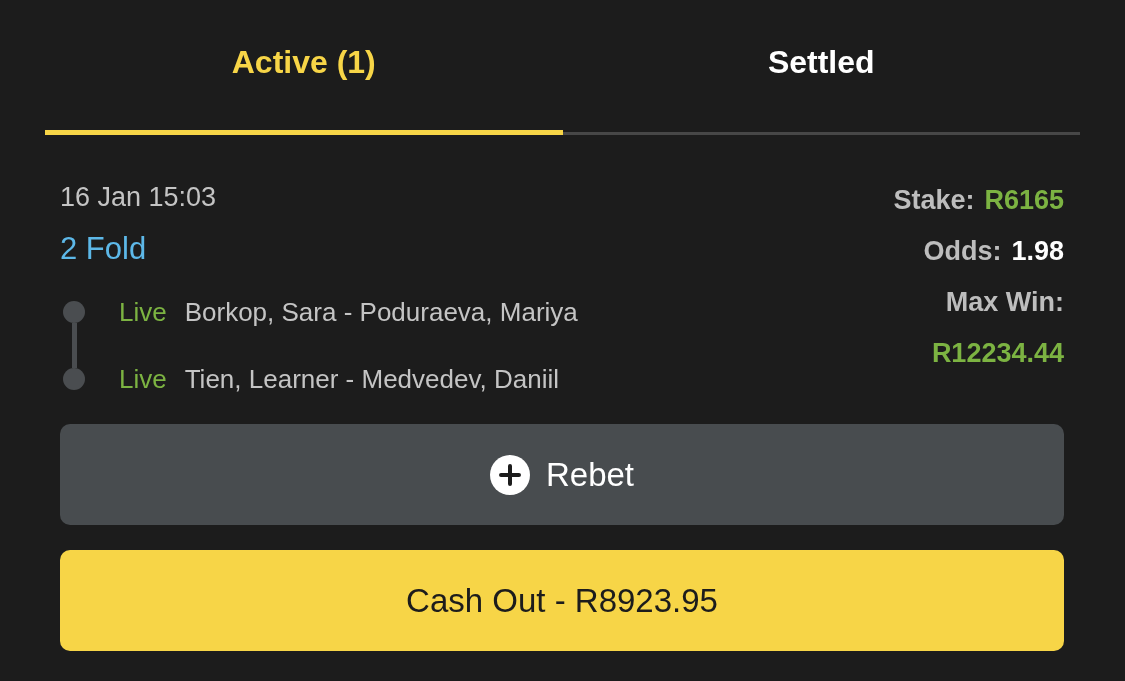  Describe the element at coordinates (381, 311) in the screenshot. I see `match-name: Borkop, Sara - Poduraeva, Mariya` at that location.